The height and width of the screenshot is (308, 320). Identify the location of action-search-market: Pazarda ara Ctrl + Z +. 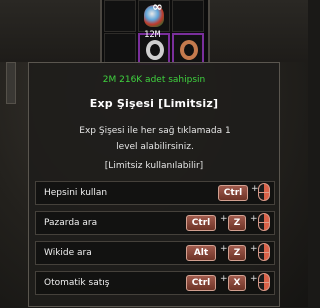
(155, 223).